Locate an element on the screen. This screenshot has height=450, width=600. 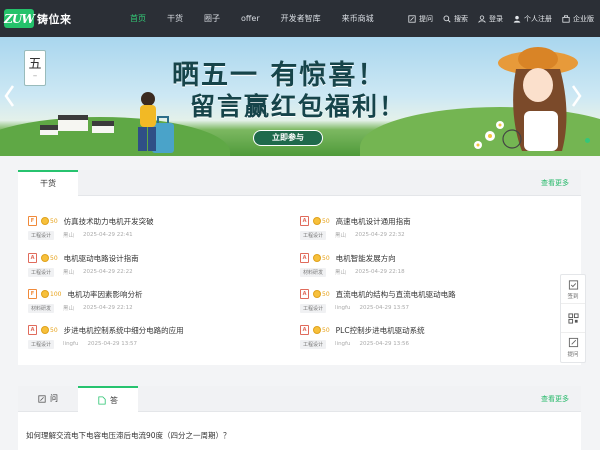
ganhuo-list-item: A 50 电机驱动电路设计指南 工程设计 黑山 2025-04-29 22:22 is located at coordinates (153, 266).